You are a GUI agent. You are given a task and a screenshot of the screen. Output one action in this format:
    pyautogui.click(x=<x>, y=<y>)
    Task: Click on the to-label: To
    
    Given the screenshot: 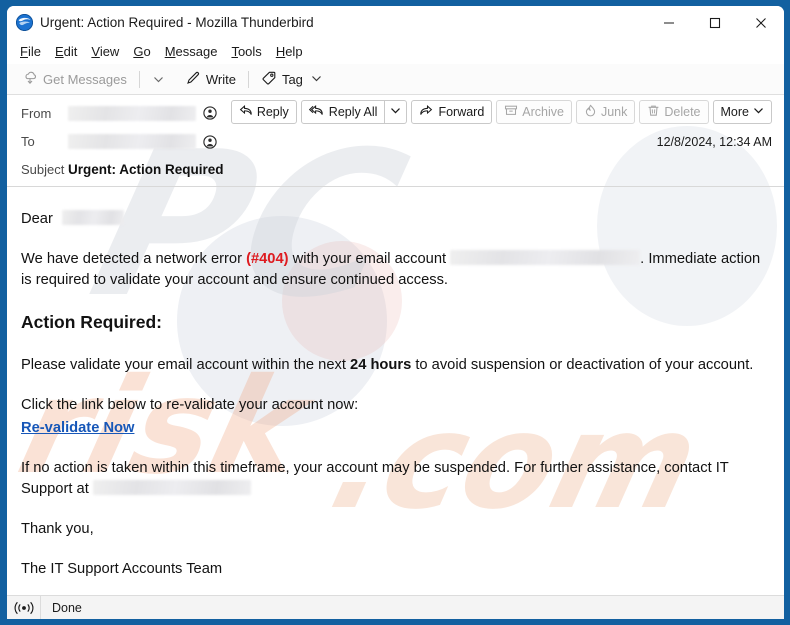 What is the action you would take?
    pyautogui.click(x=28, y=141)
    